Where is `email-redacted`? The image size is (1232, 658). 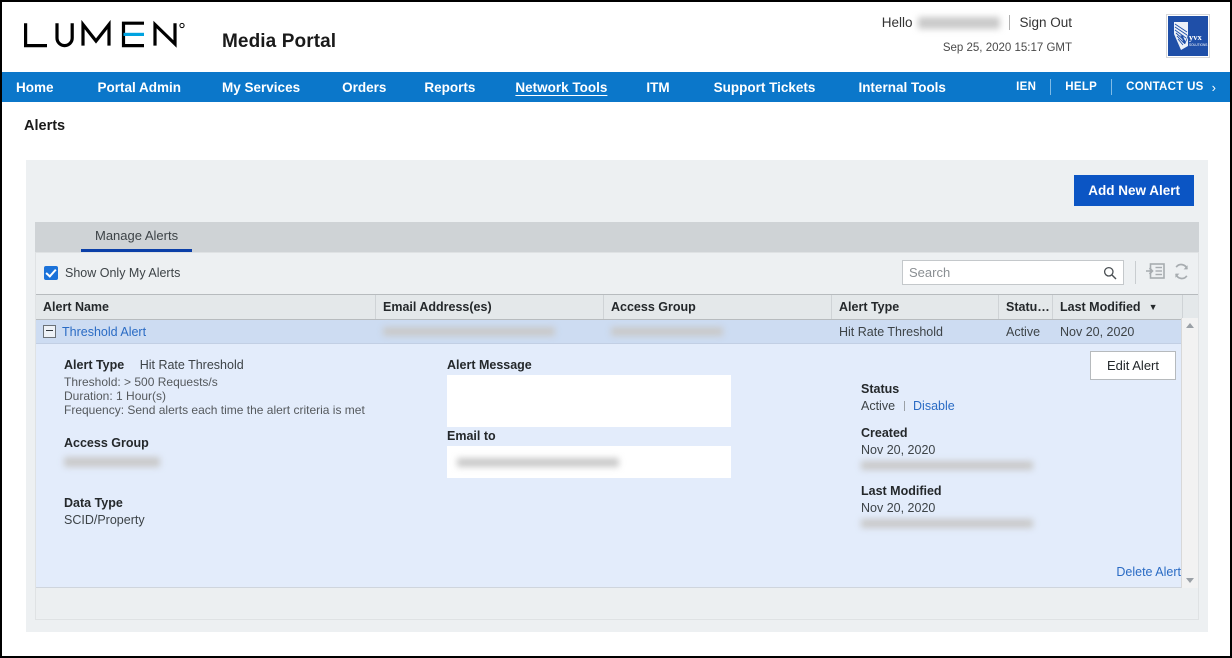 email-redacted is located at coordinates (469, 331).